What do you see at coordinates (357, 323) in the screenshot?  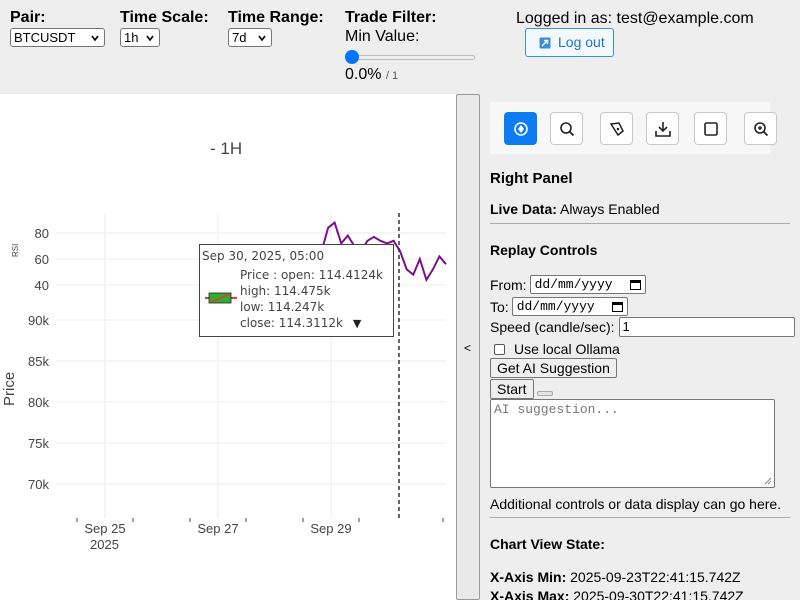 I see `tooltip-arrow: ▼` at bounding box center [357, 323].